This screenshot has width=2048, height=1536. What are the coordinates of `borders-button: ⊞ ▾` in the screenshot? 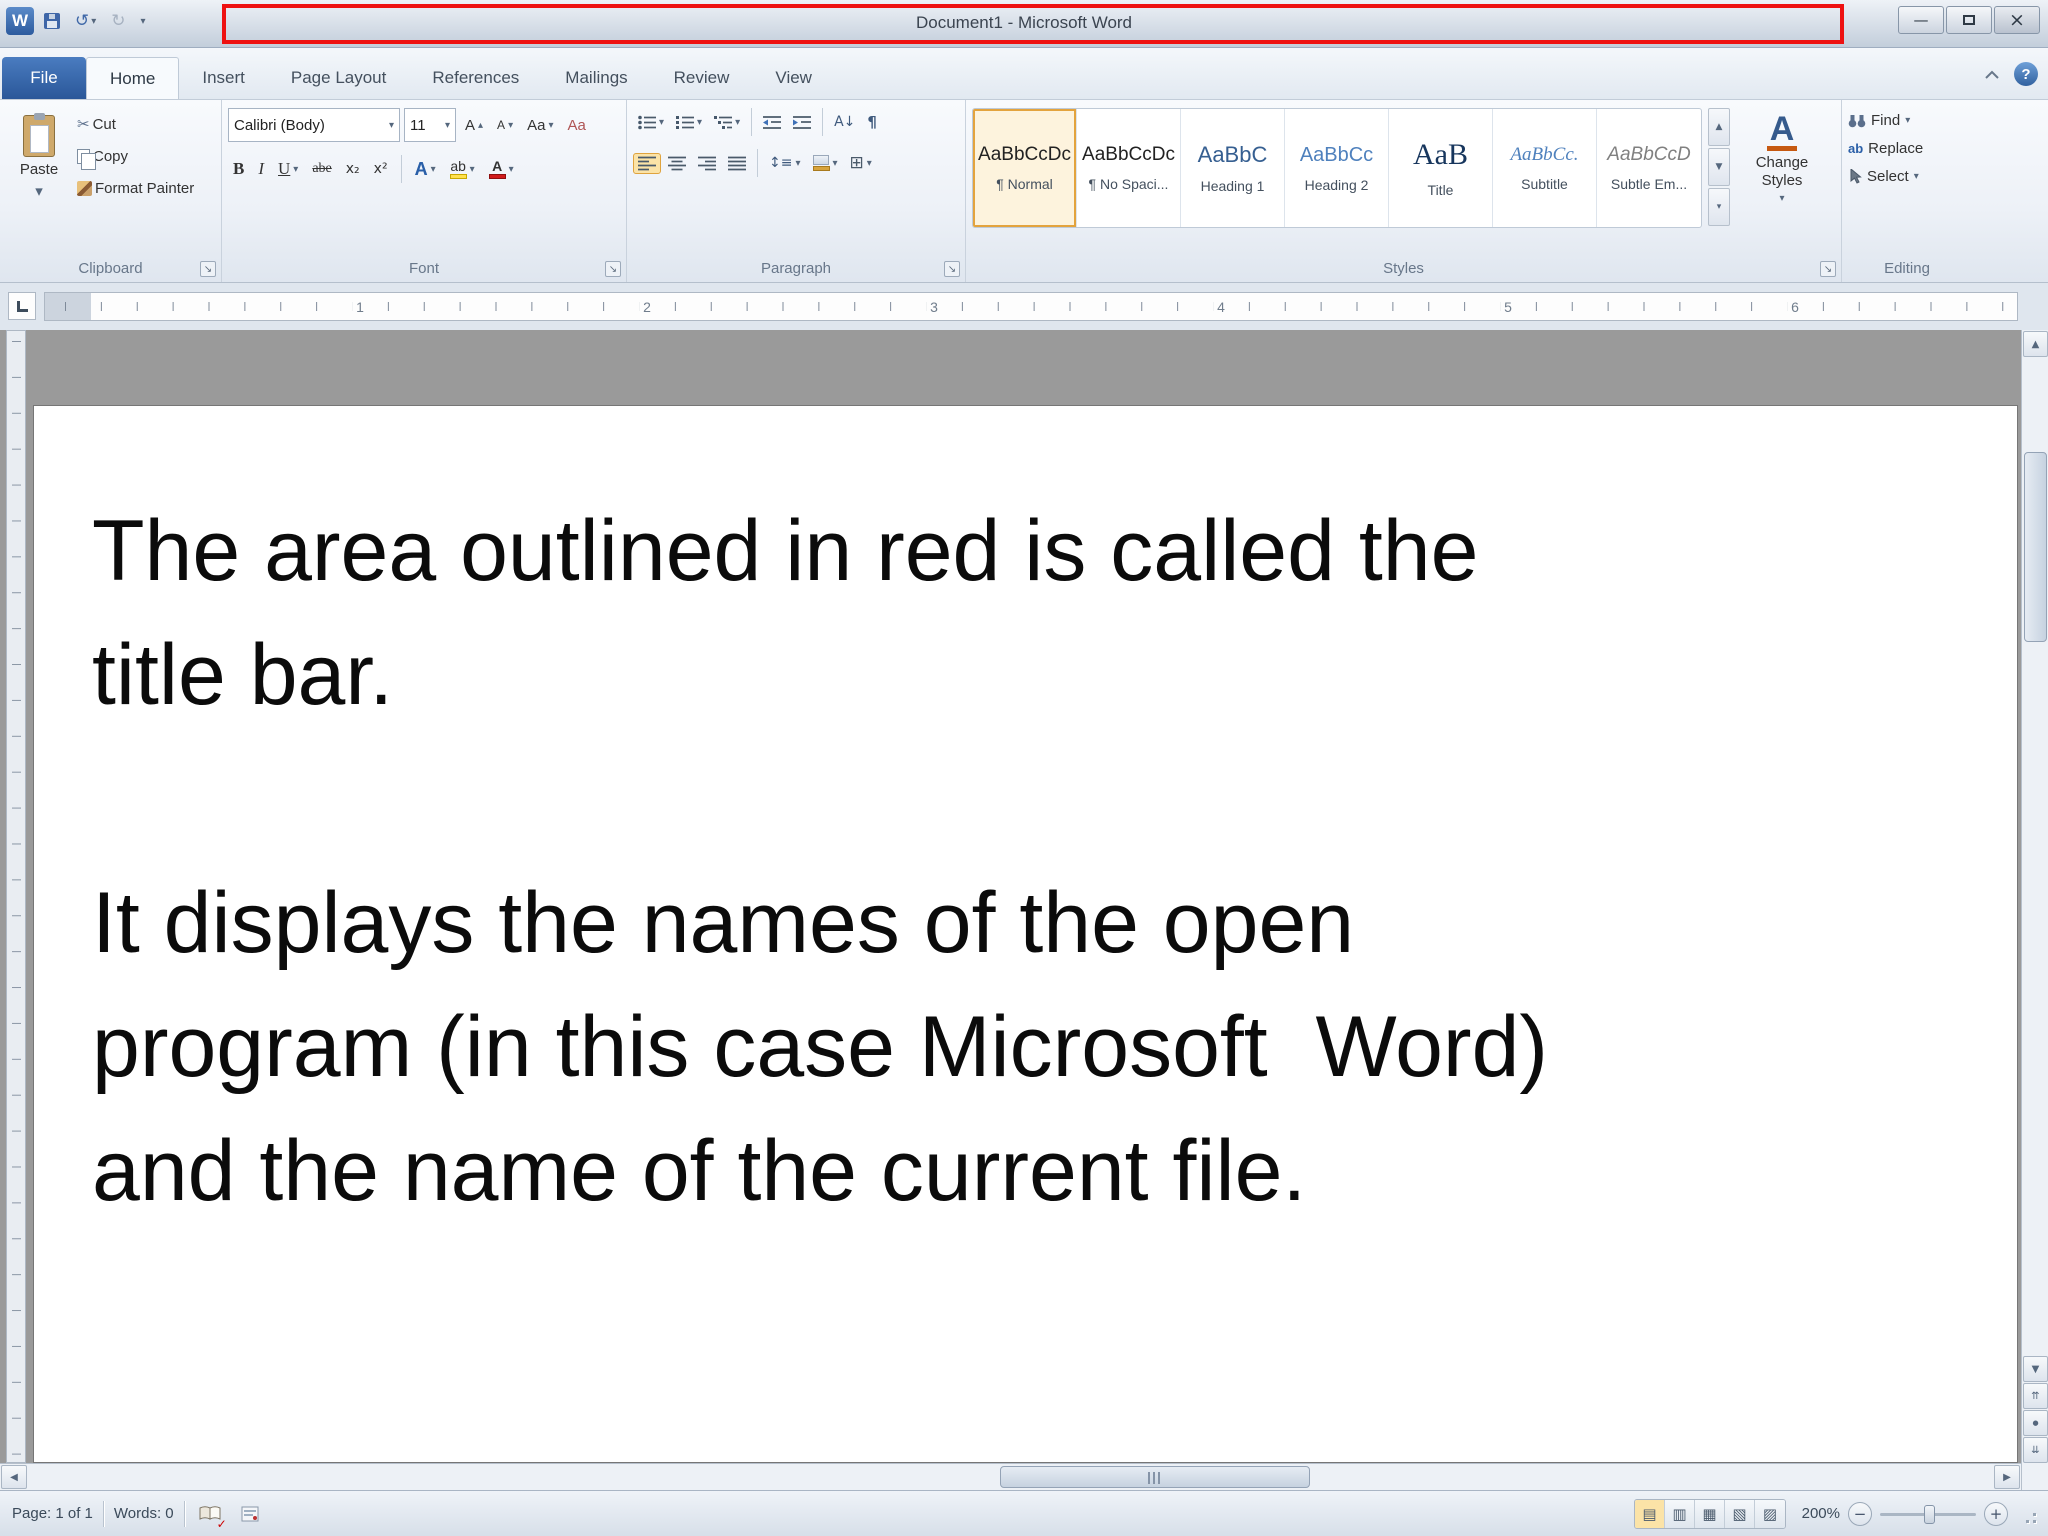 It's located at (861, 163).